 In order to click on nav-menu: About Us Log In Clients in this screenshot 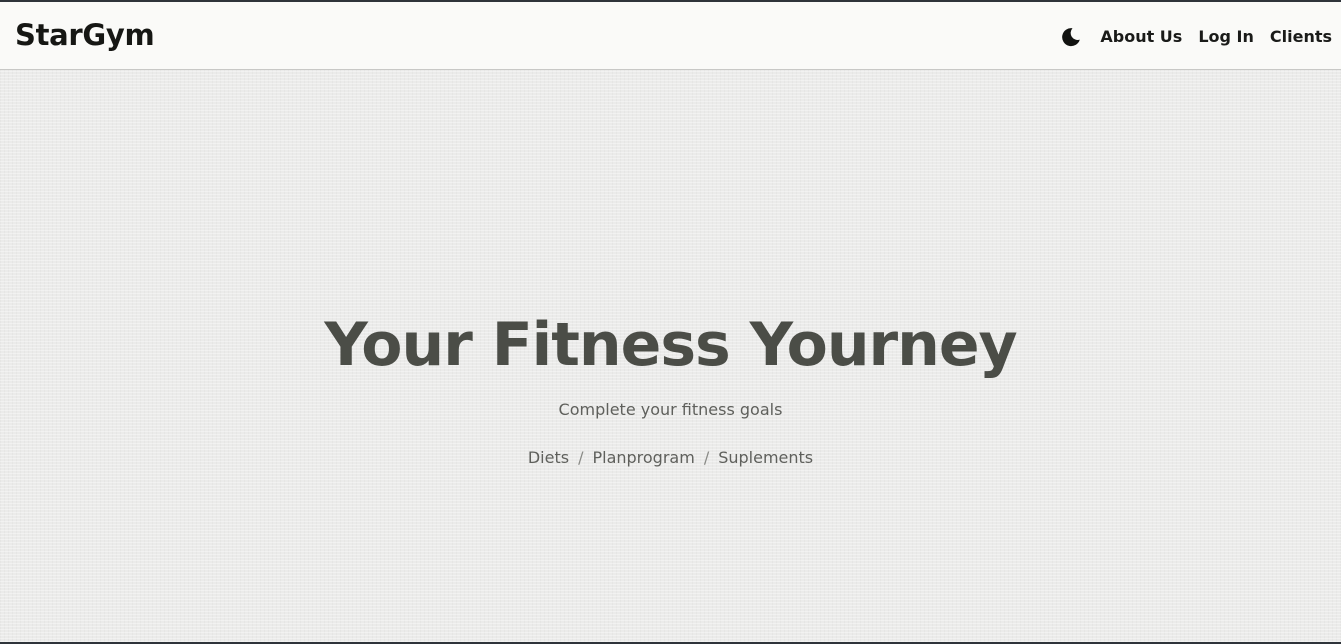, I will do `click(1196, 37)`.